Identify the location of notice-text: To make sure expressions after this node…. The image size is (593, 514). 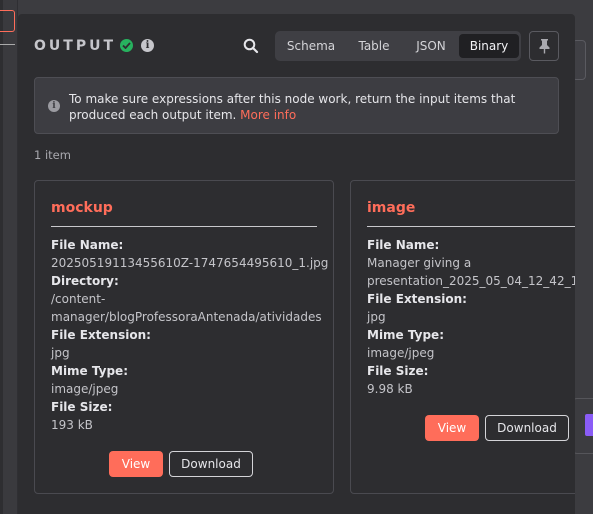
(309, 107).